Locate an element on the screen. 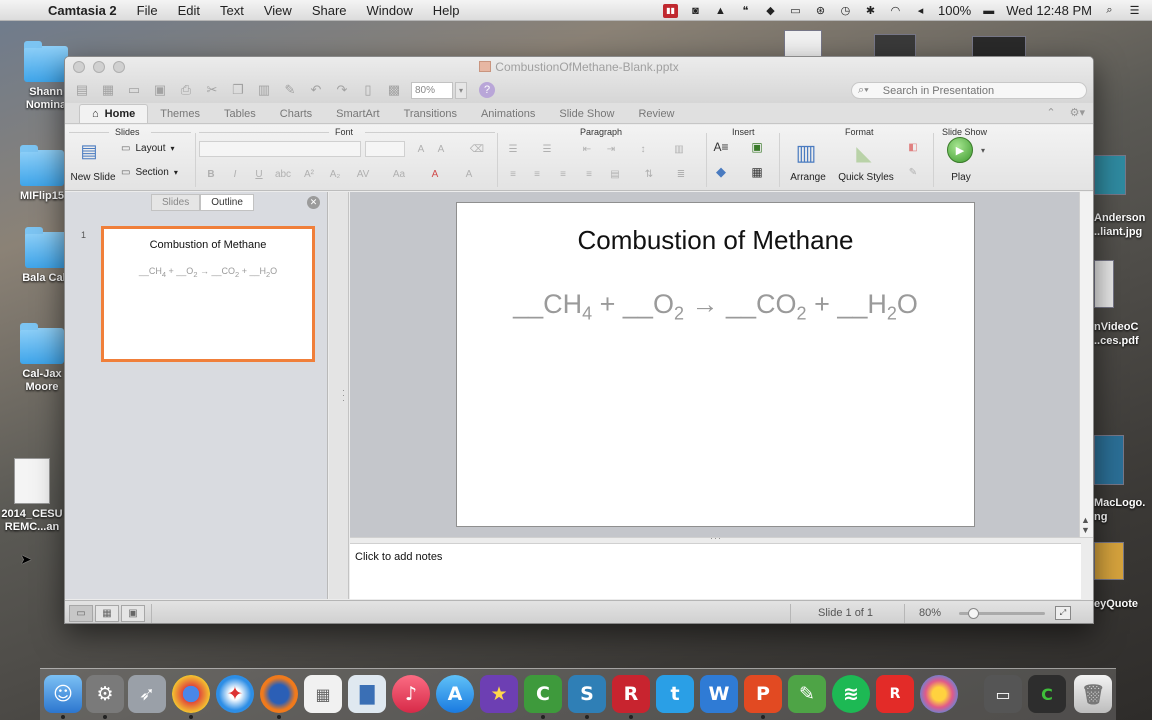 The image size is (1152, 720). chevron-down-icon: ▾ is located at coordinates (983, 150).